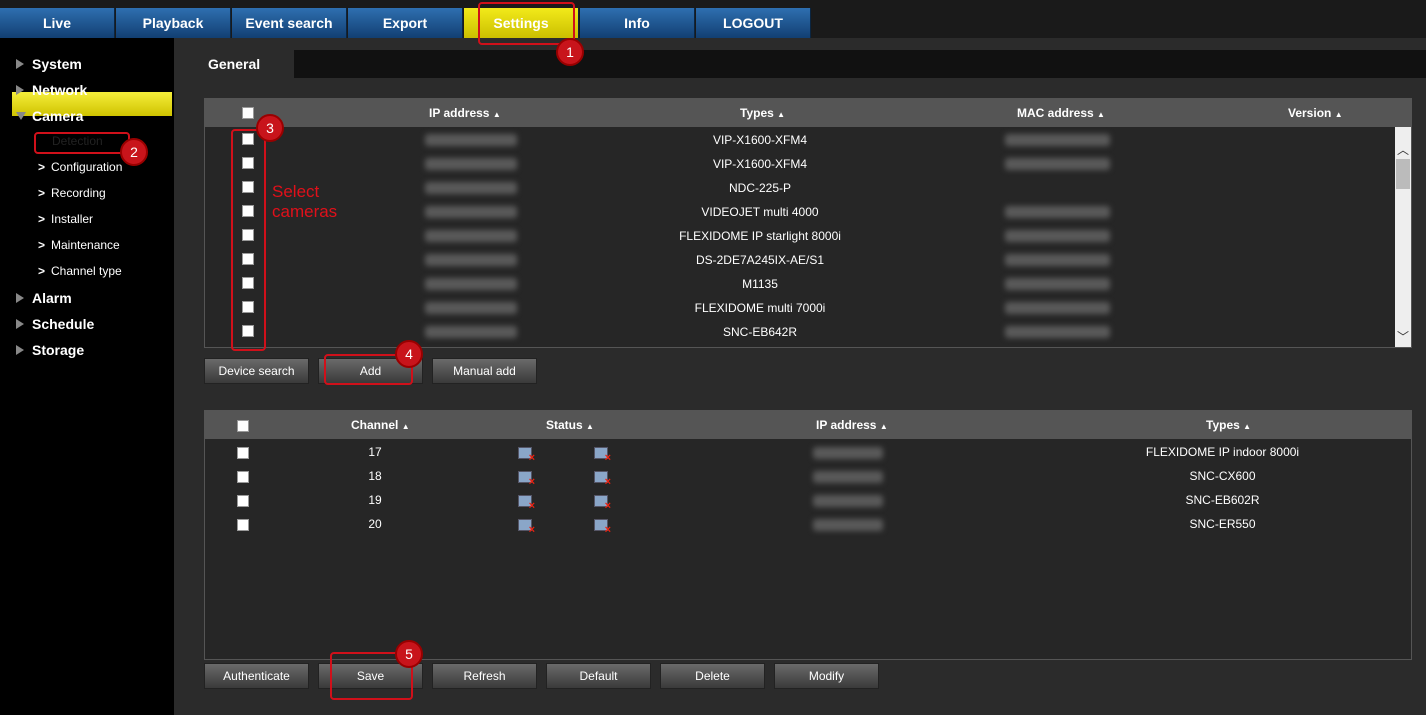 Image resolution: width=1426 pixels, height=715 pixels. I want to click on device-type: M1135, so click(760, 284).